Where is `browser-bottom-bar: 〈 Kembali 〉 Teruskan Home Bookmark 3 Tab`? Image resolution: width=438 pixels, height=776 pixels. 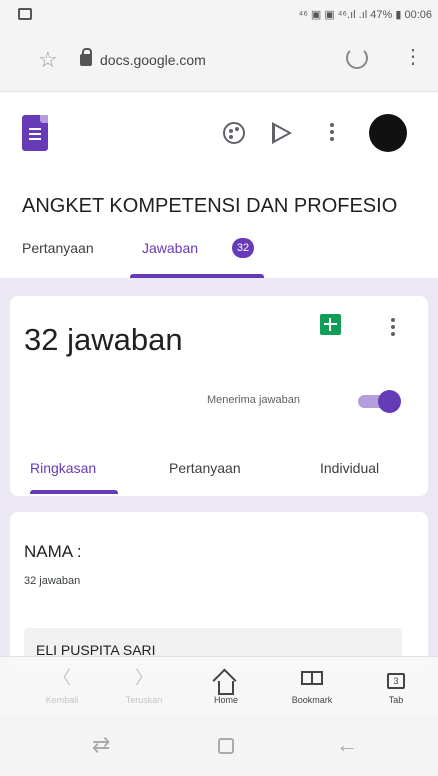
browser-bottom-bar: 〈 Kembali 〉 Teruskan Home Bookmark 3 Tab is located at coordinates (219, 686).